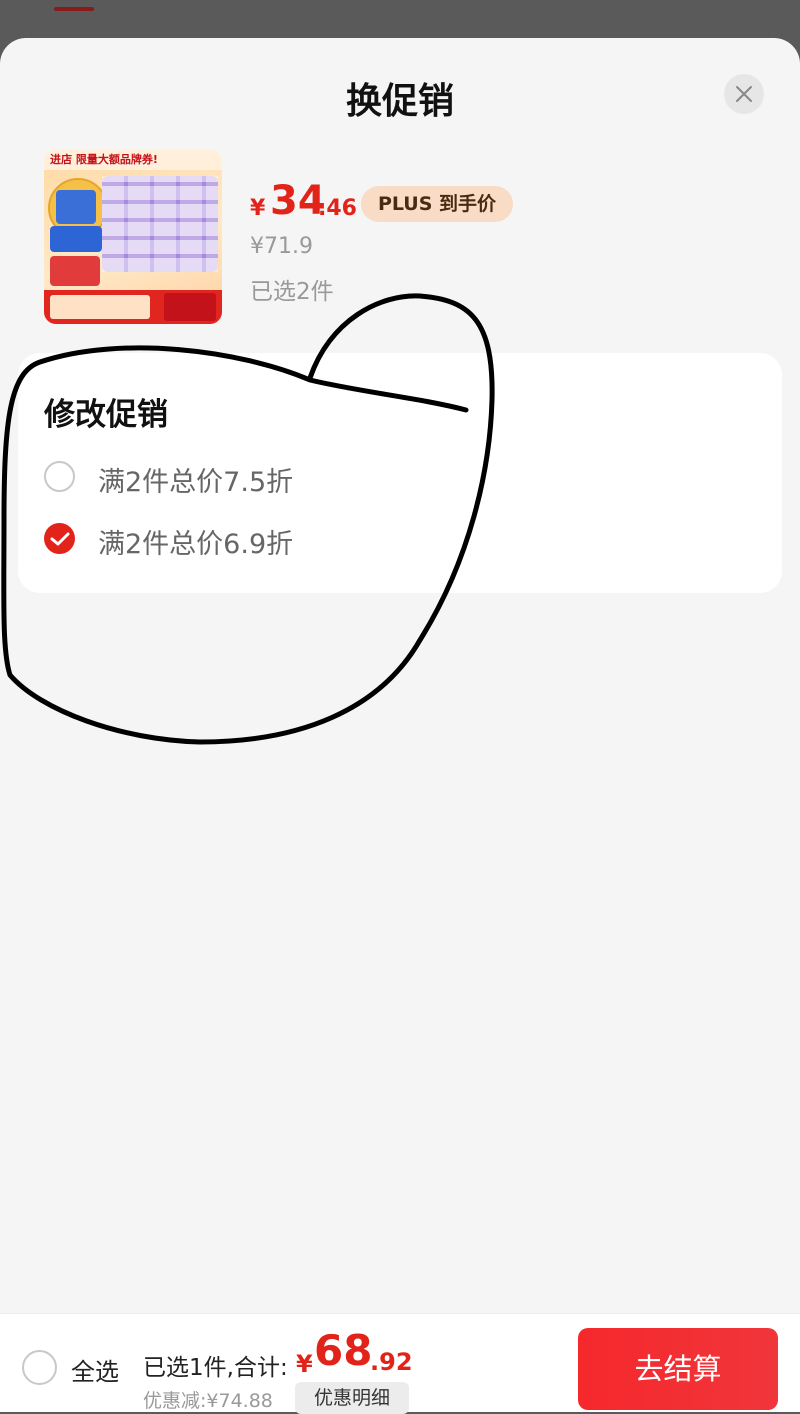 Image resolution: width=800 pixels, height=1414 pixels. What do you see at coordinates (304, 1364) in the screenshot?
I see `total-currency: ¥` at bounding box center [304, 1364].